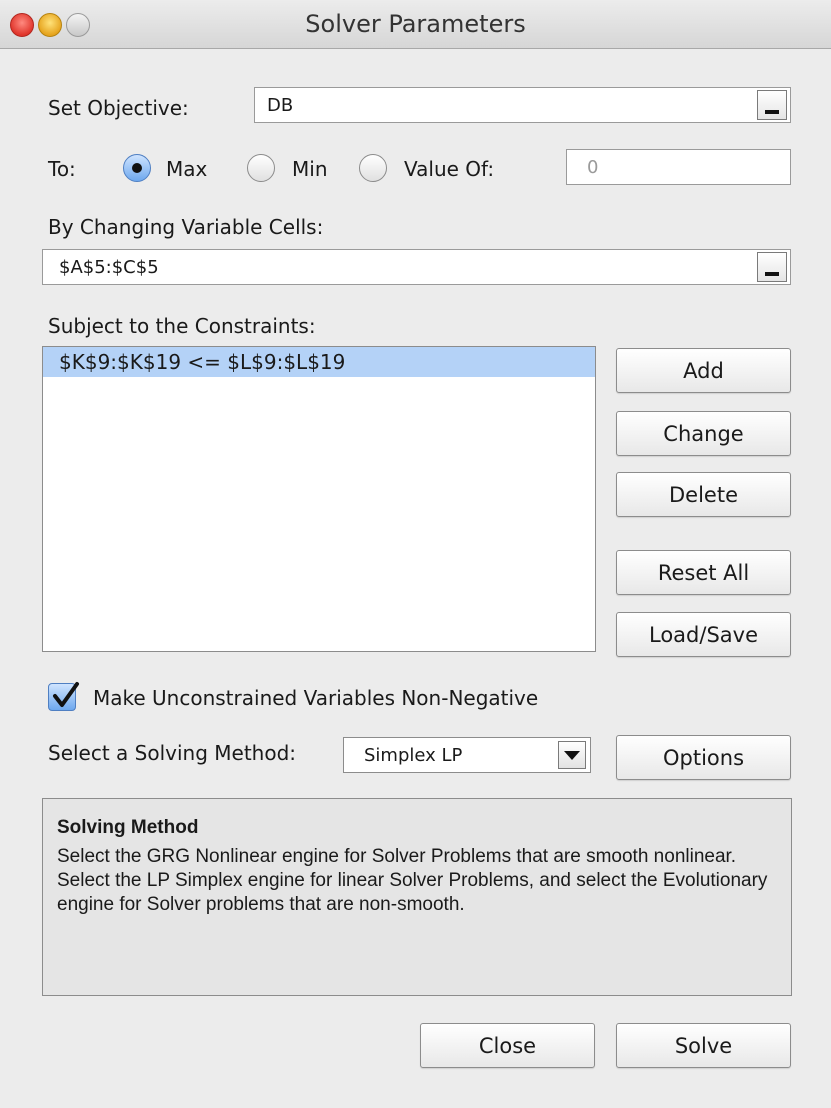  What do you see at coordinates (137, 168) in the screenshot?
I see `max-radio` at bounding box center [137, 168].